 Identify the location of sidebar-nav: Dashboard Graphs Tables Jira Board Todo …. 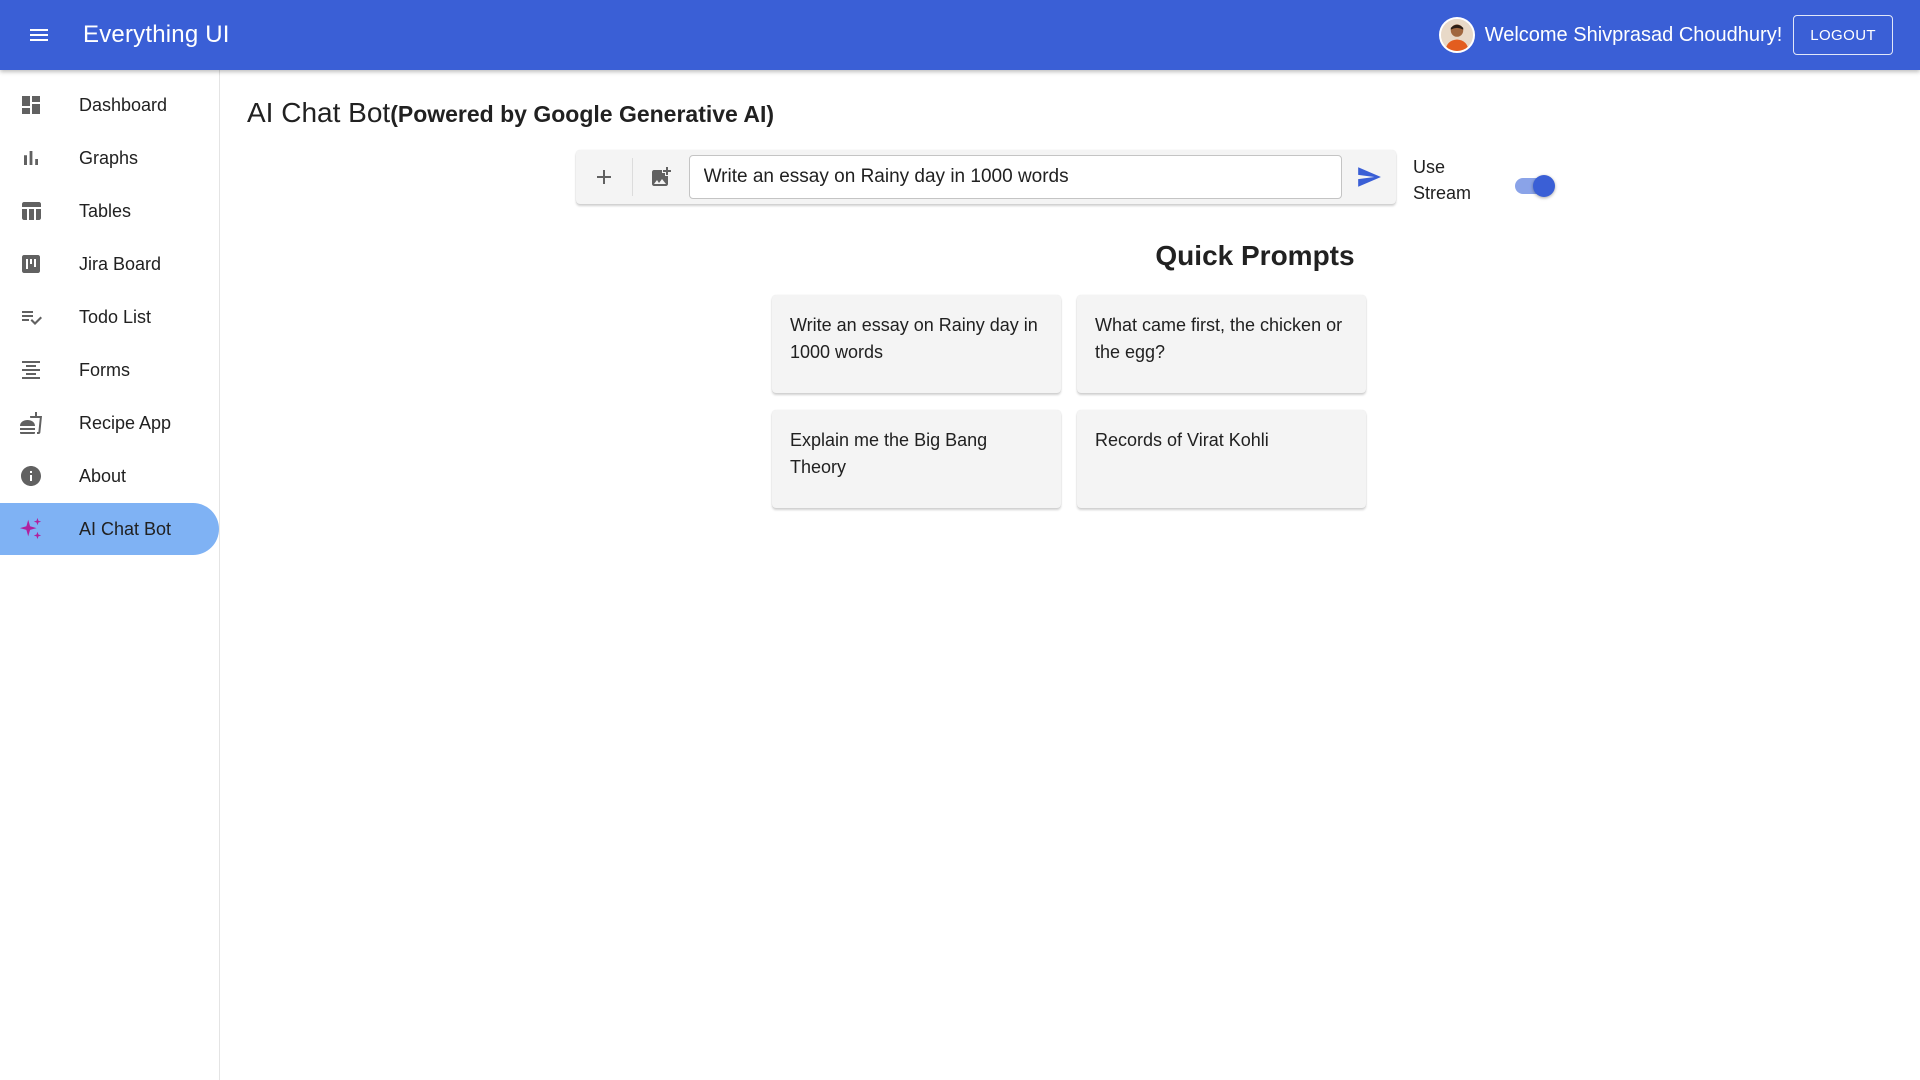
(109, 317).